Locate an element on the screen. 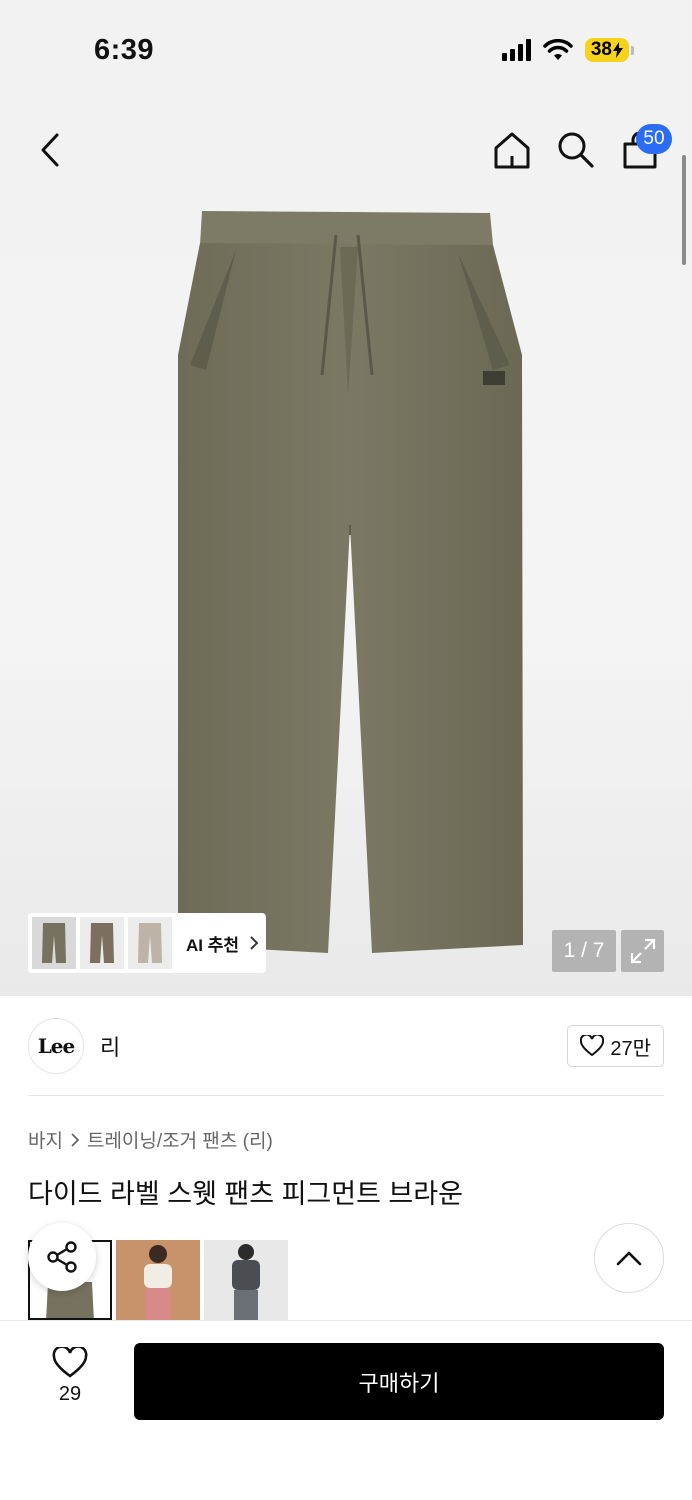 This screenshot has width=692, height=1500. chevron-left-icon is located at coordinates (50, 150).